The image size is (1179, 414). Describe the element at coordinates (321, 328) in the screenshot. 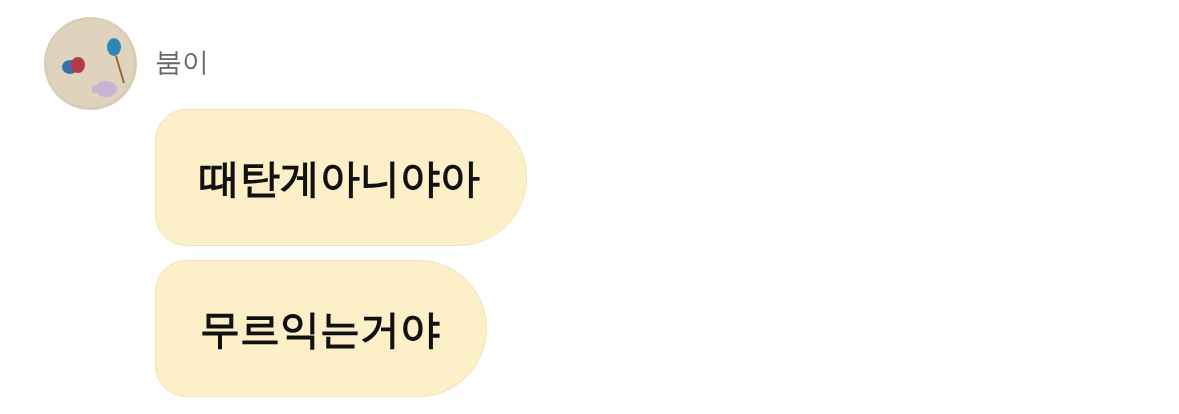

I see `message-bubble: 무르익는거야` at that location.